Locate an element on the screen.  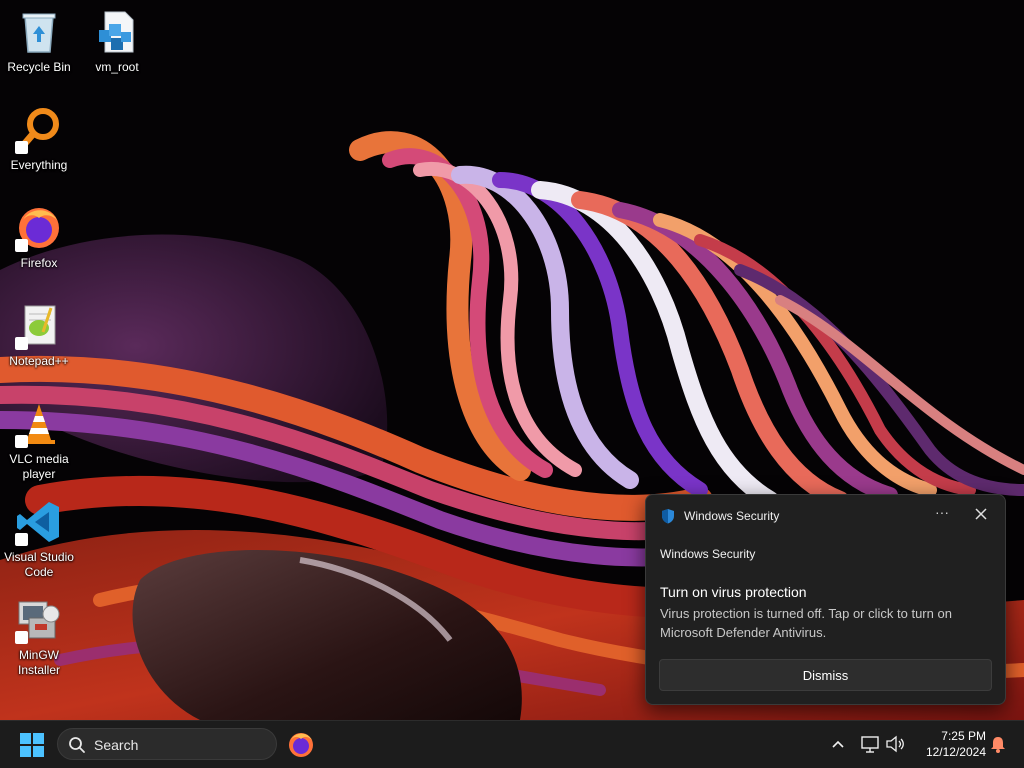
desktop-icon-label: Everything is located at coordinates (39, 165).